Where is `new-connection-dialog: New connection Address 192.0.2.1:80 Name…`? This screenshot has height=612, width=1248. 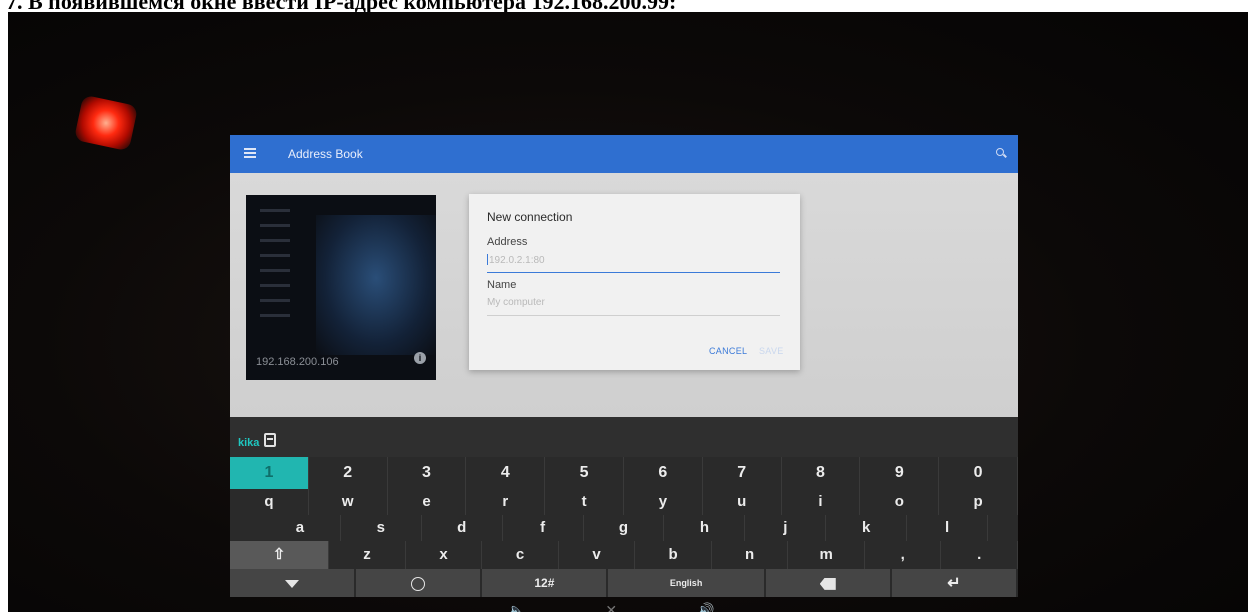 new-connection-dialog: New connection Address 192.0.2.1:80 Name… is located at coordinates (634, 282).